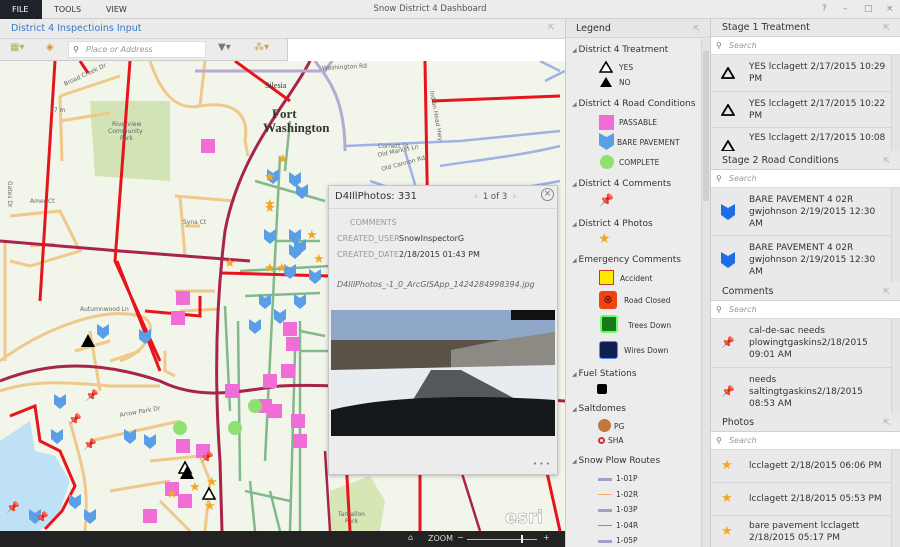 This screenshot has height=547, width=900. Describe the element at coordinates (845, 9) in the screenshot. I see `minimize-button: –` at that location.